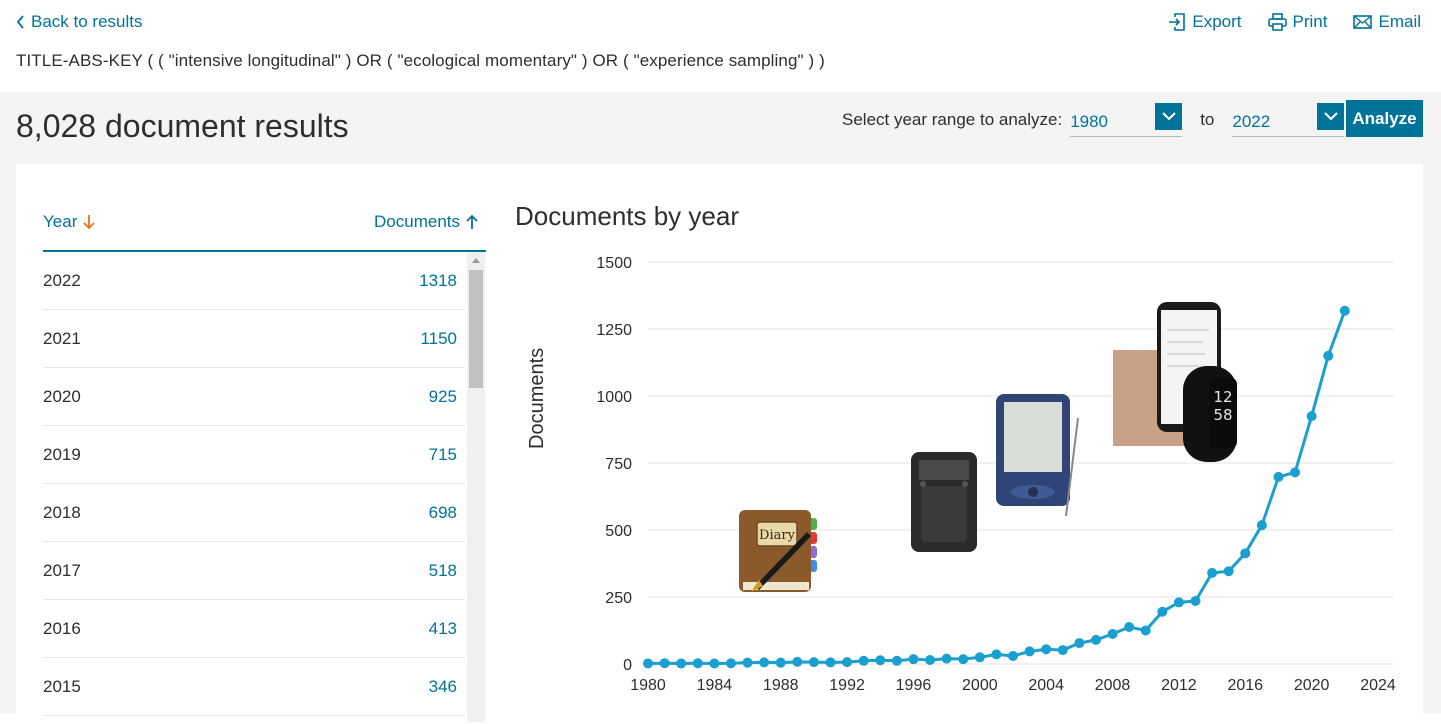 The image size is (1441, 724). I want to click on documents-count-link: 698, so click(443, 513).